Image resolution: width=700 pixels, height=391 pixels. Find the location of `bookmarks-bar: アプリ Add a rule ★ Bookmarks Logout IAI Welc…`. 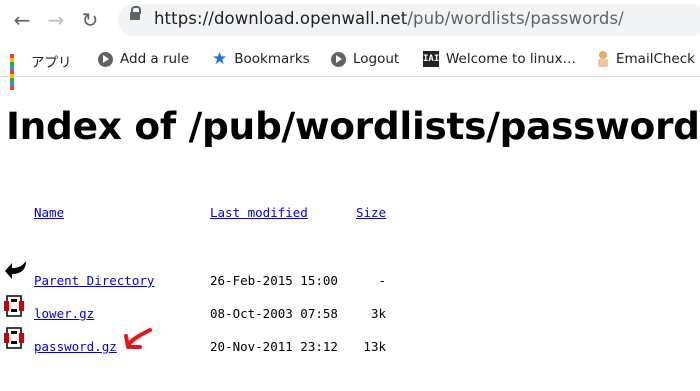

bookmarks-bar: アプリ Add a rule ★ Bookmarks Logout IAI Welc… is located at coordinates (350, 67).